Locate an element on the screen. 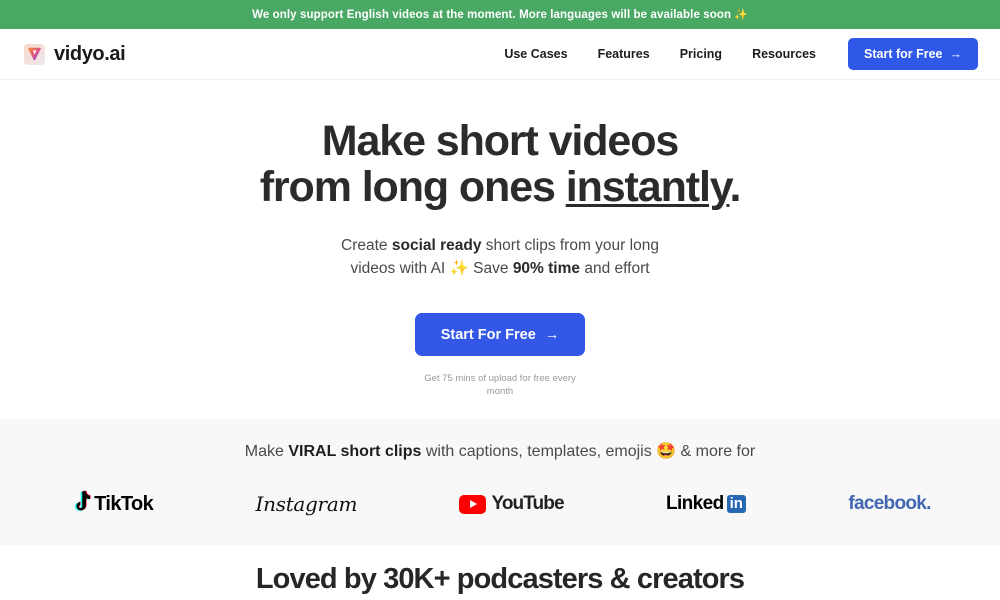  hero-sub-suffix: short clips from your long is located at coordinates (570, 245).